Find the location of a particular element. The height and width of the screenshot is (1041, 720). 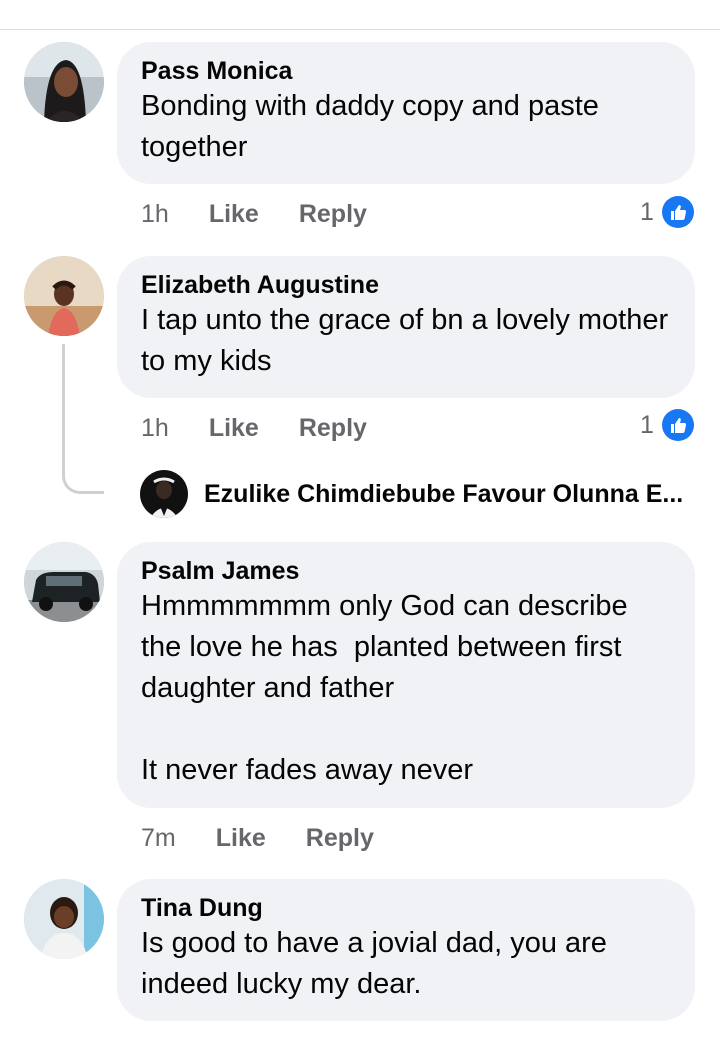

avatar-pass-monica is located at coordinates (64, 82).